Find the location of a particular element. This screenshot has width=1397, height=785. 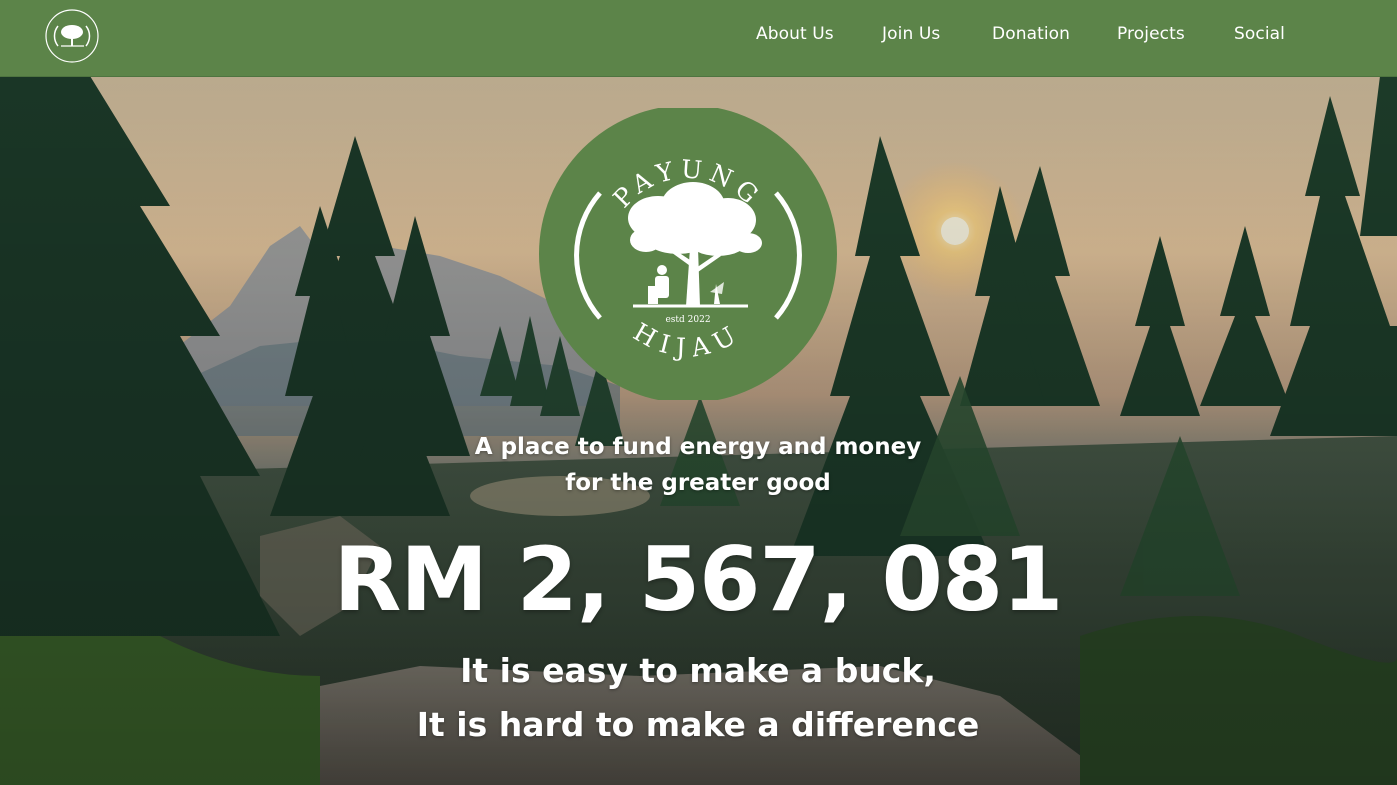

hero-motto-line2: It is hard to make a difference is located at coordinates (698, 724).